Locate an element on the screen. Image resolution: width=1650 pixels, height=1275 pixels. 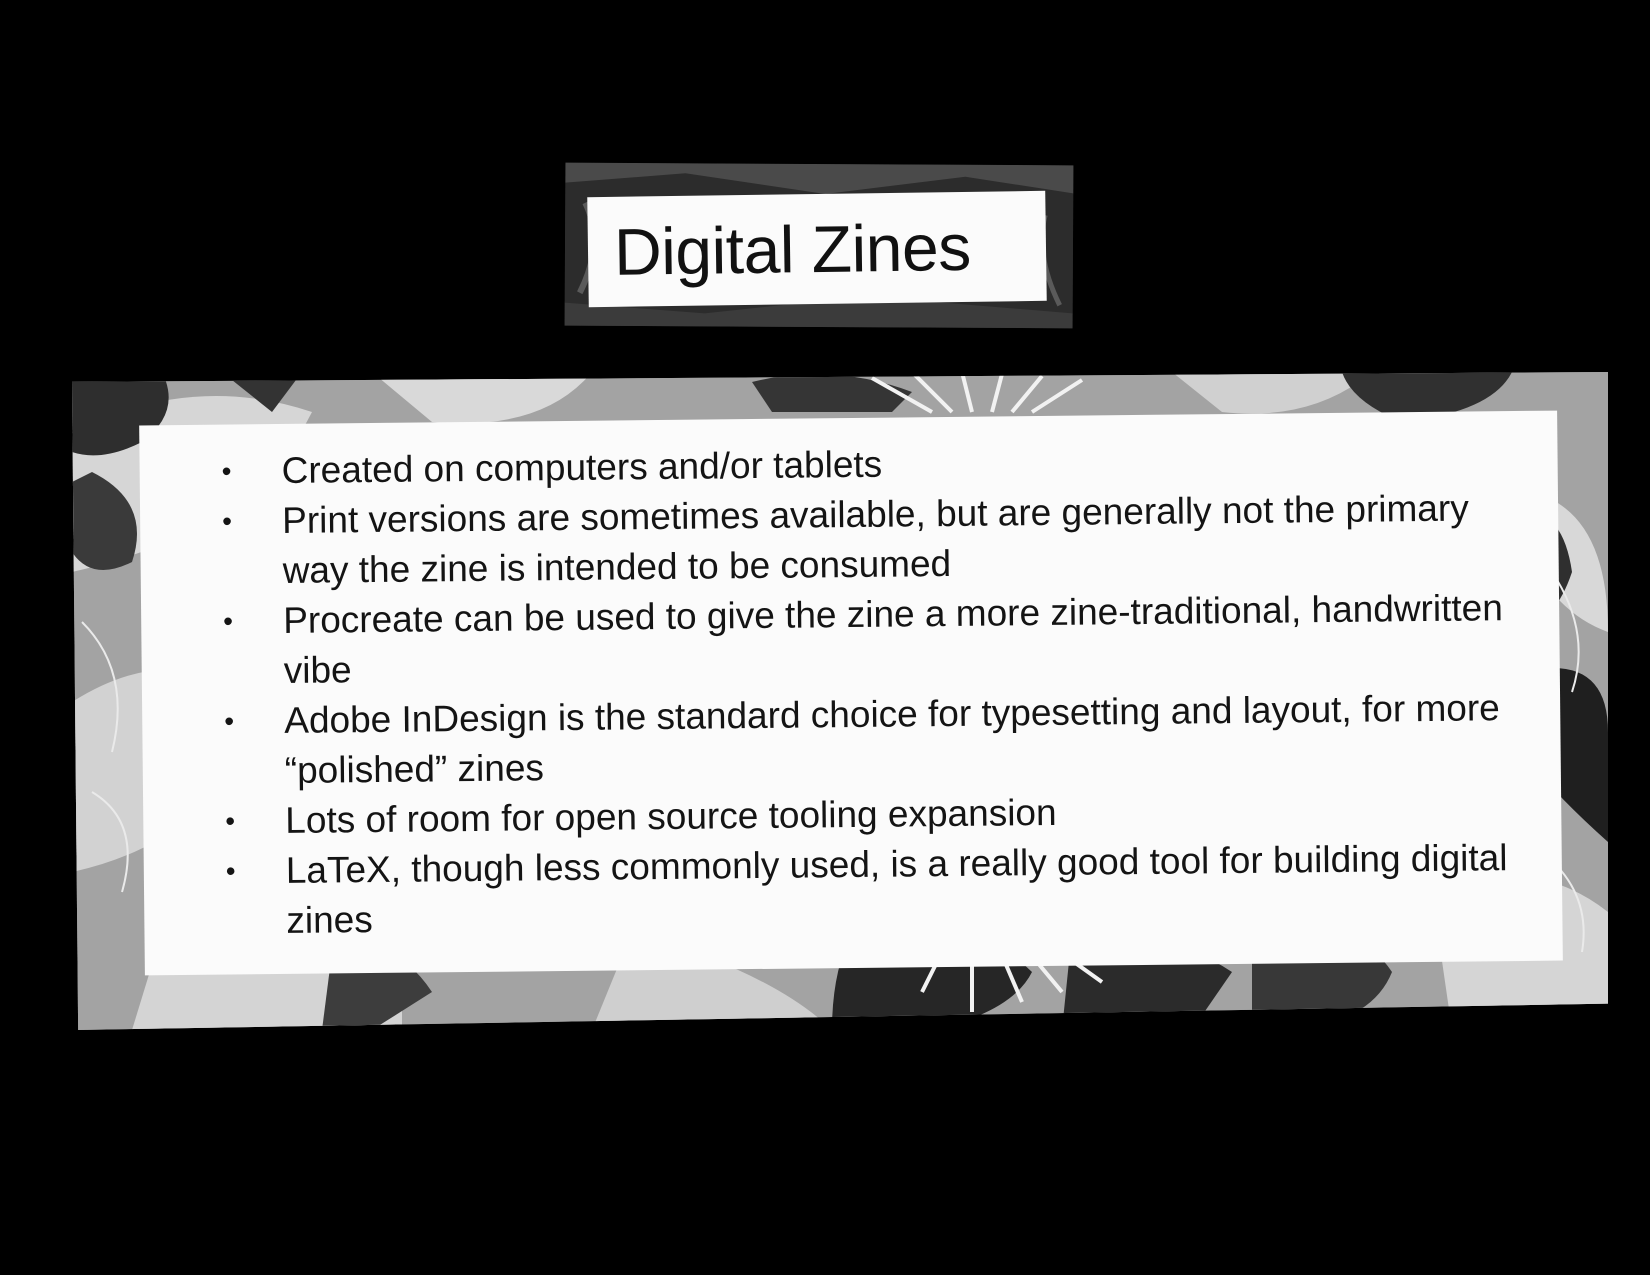
title-label-paper: Digital Zines is located at coordinates (817, 249).